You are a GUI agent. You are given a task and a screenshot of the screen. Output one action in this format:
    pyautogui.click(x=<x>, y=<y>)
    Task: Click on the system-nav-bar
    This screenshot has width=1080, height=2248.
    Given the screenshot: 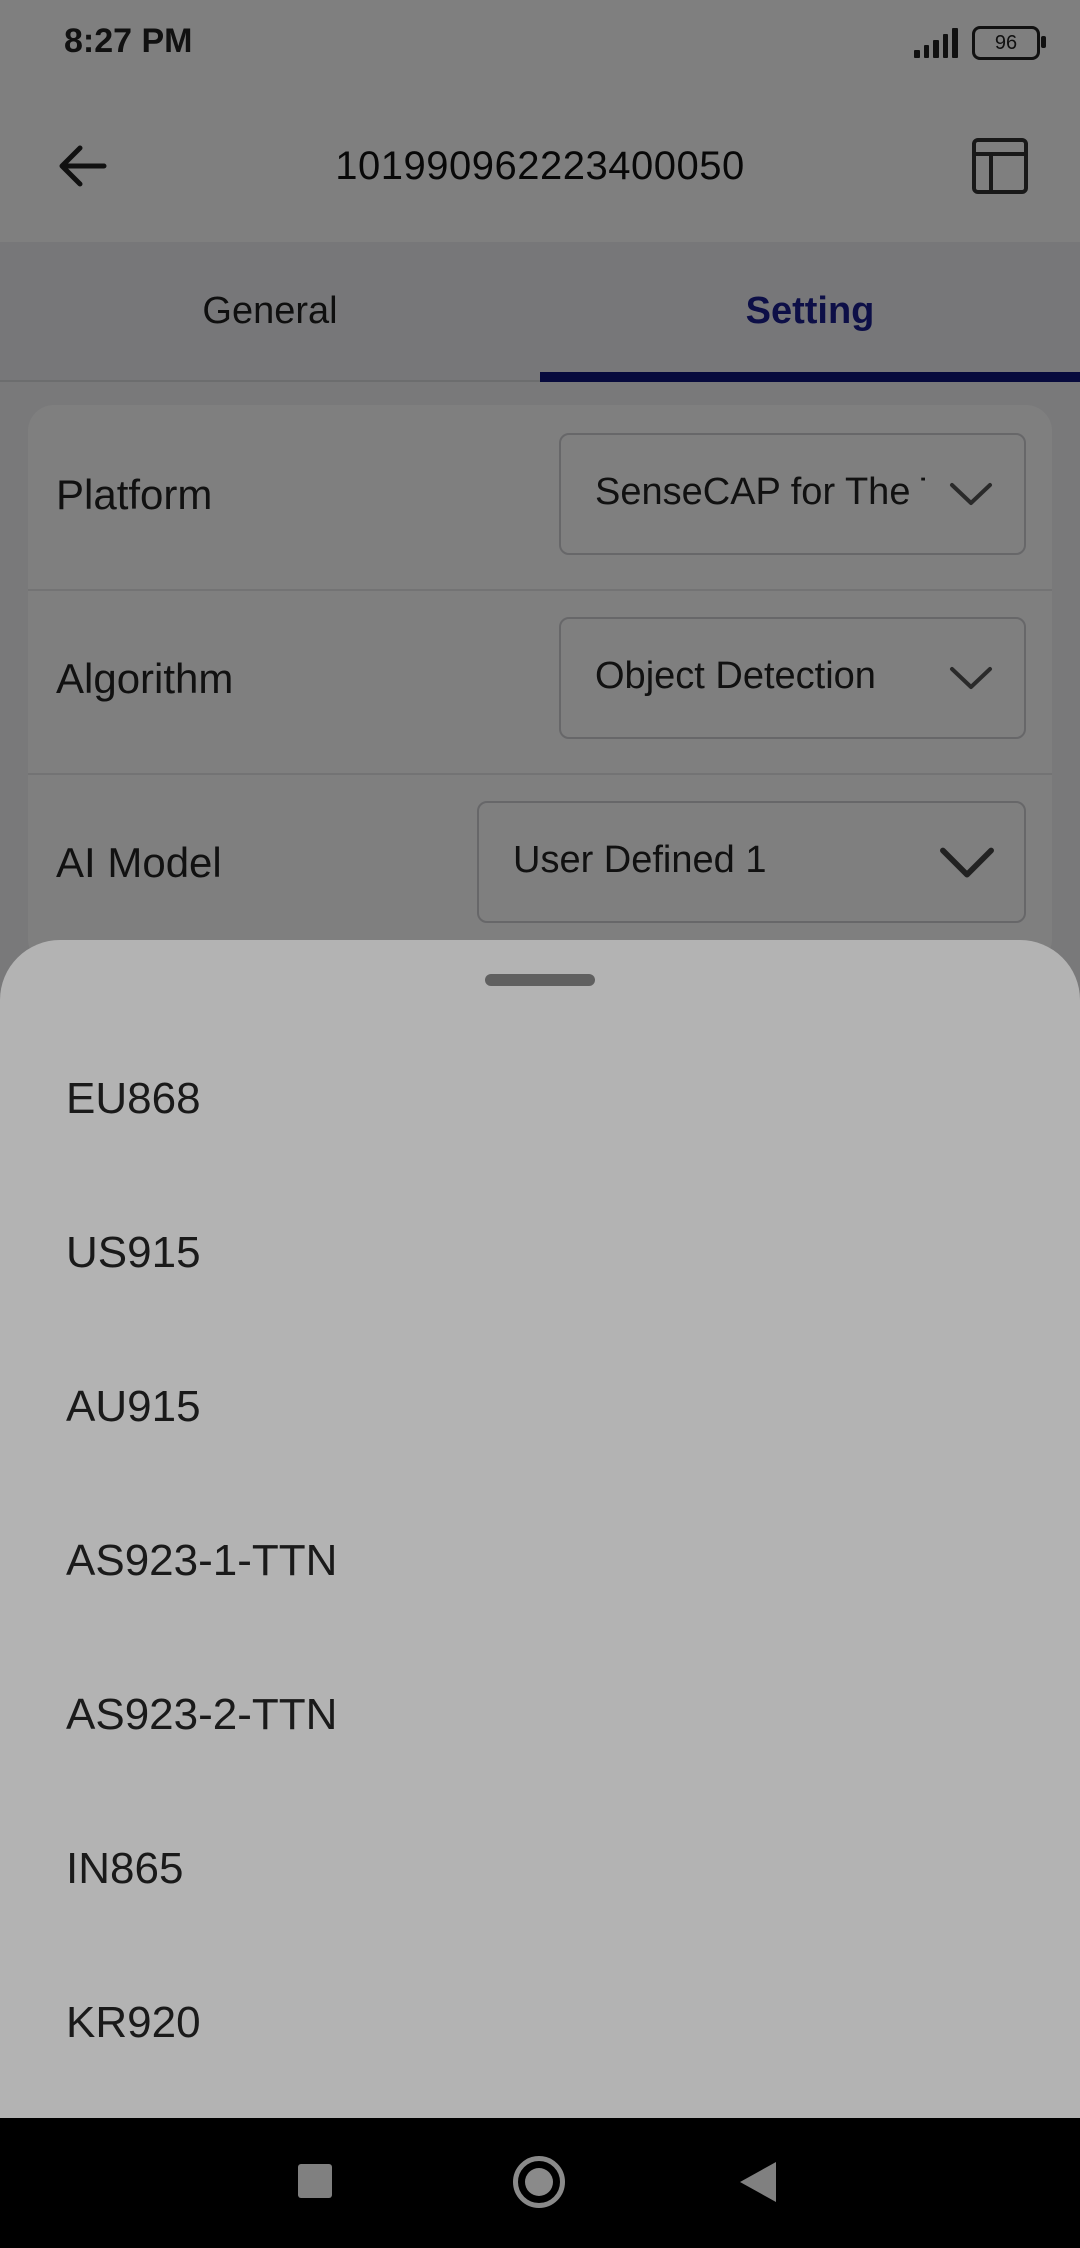 What is the action you would take?
    pyautogui.click(x=540, y=2183)
    